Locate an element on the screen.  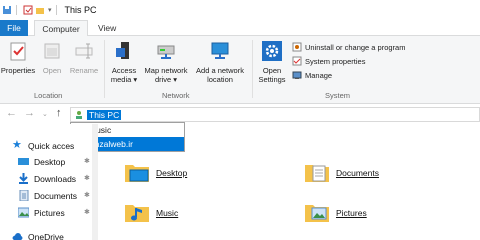
network-location-icon is located at coordinates (220, 50).